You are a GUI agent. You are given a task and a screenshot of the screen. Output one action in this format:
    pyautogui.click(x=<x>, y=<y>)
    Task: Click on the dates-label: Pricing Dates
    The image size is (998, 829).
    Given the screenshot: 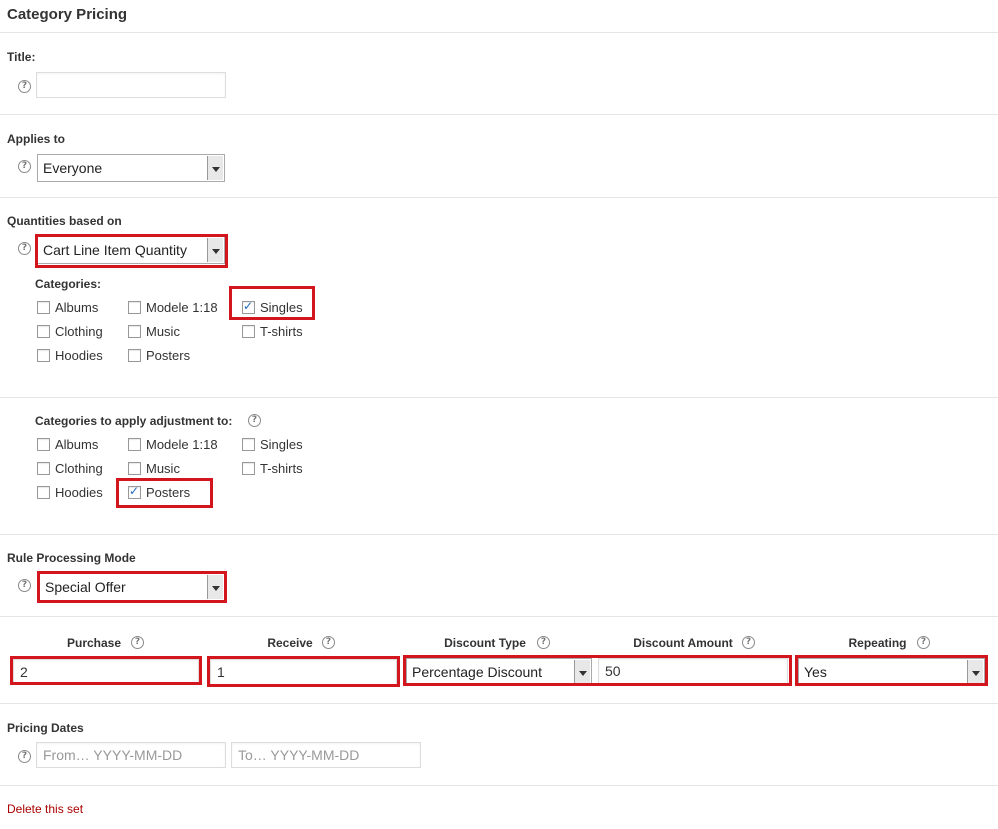 What is the action you would take?
    pyautogui.click(x=45, y=728)
    